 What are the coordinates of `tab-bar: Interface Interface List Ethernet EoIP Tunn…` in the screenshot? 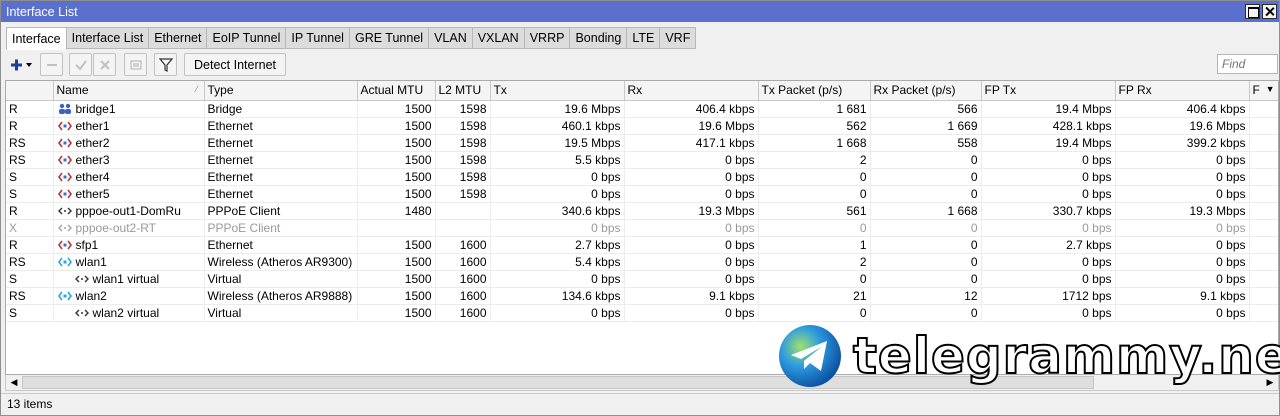 It's located at (351, 38).